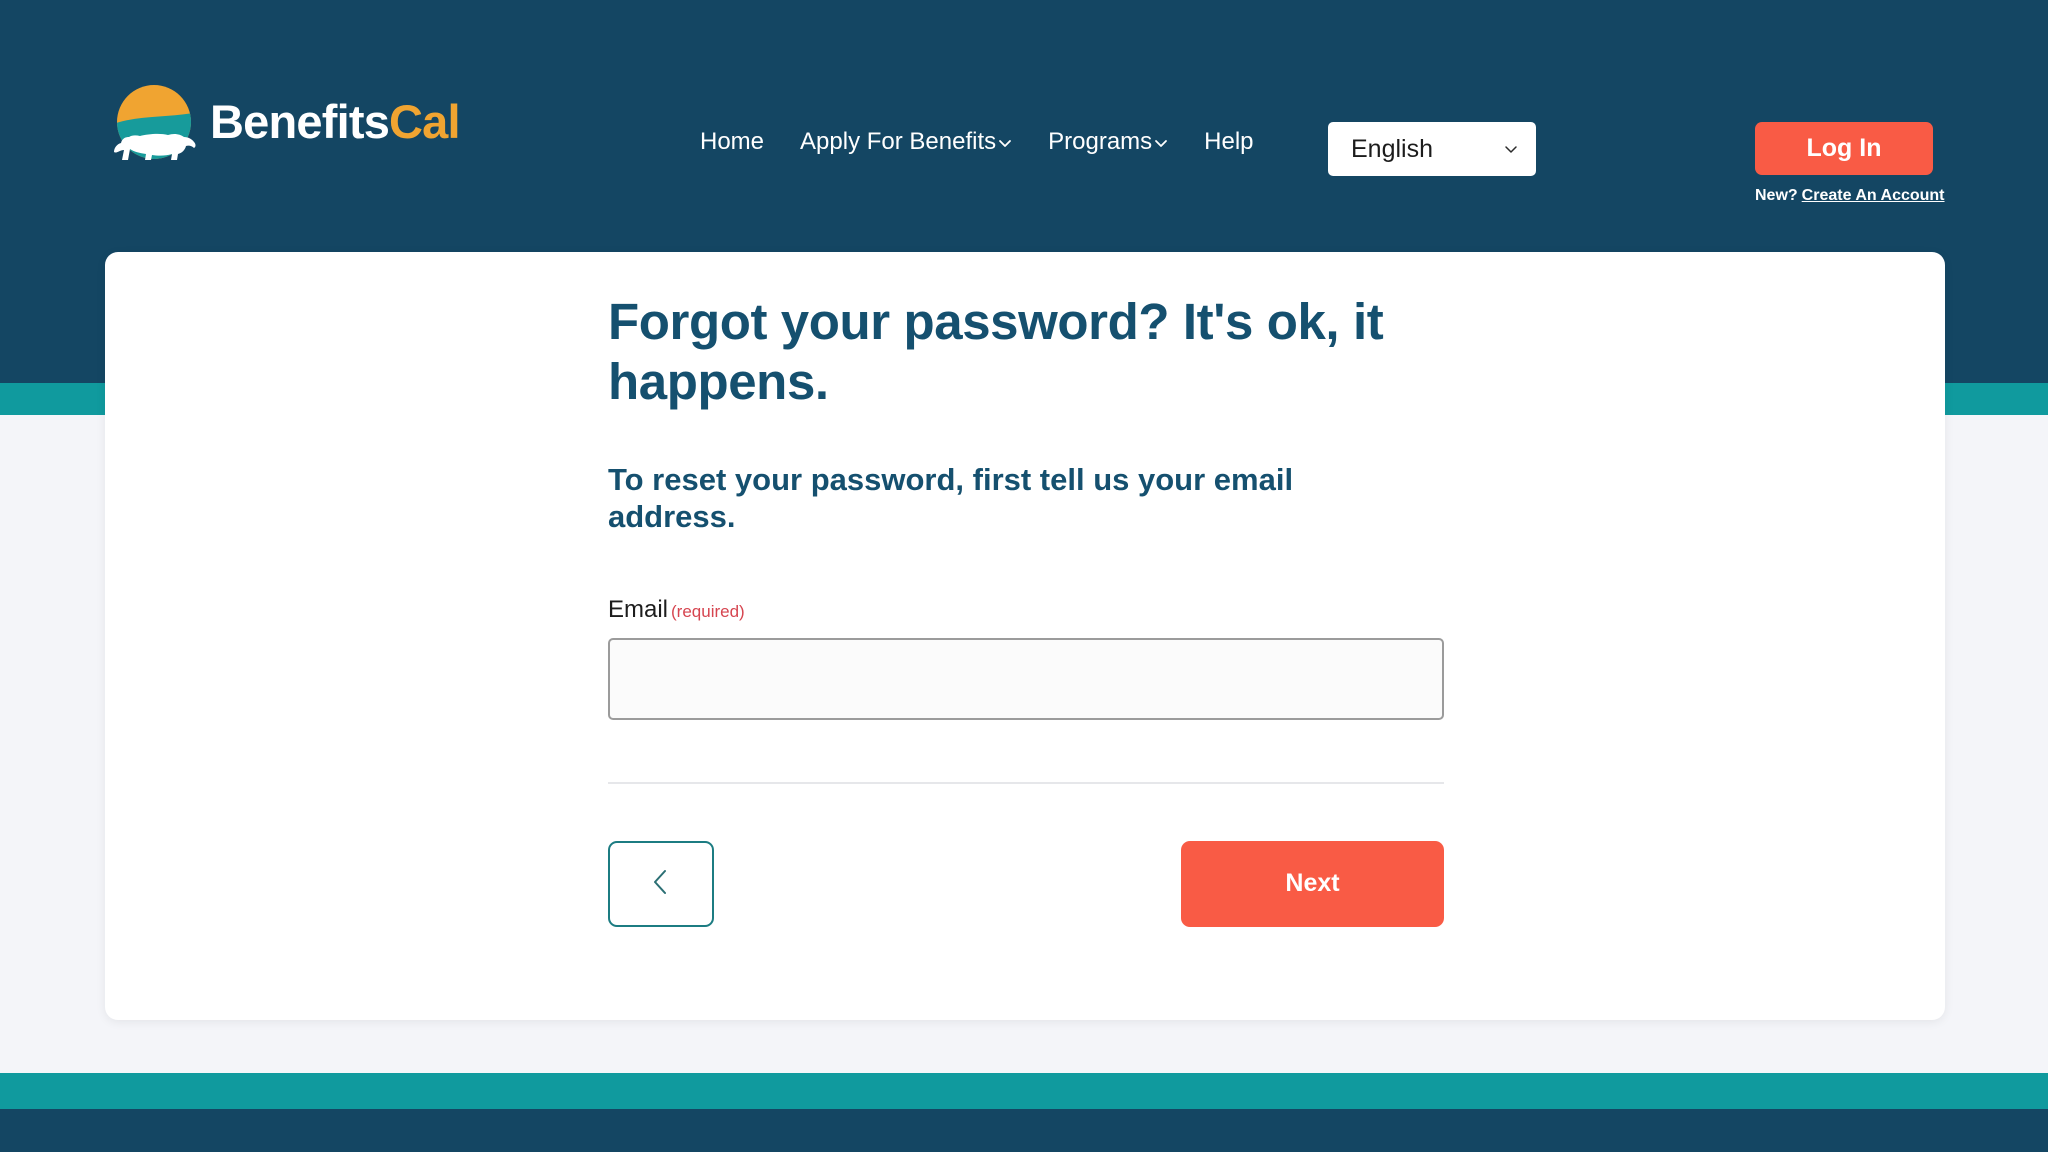  What do you see at coordinates (1026, 782) in the screenshot?
I see `section-divider` at bounding box center [1026, 782].